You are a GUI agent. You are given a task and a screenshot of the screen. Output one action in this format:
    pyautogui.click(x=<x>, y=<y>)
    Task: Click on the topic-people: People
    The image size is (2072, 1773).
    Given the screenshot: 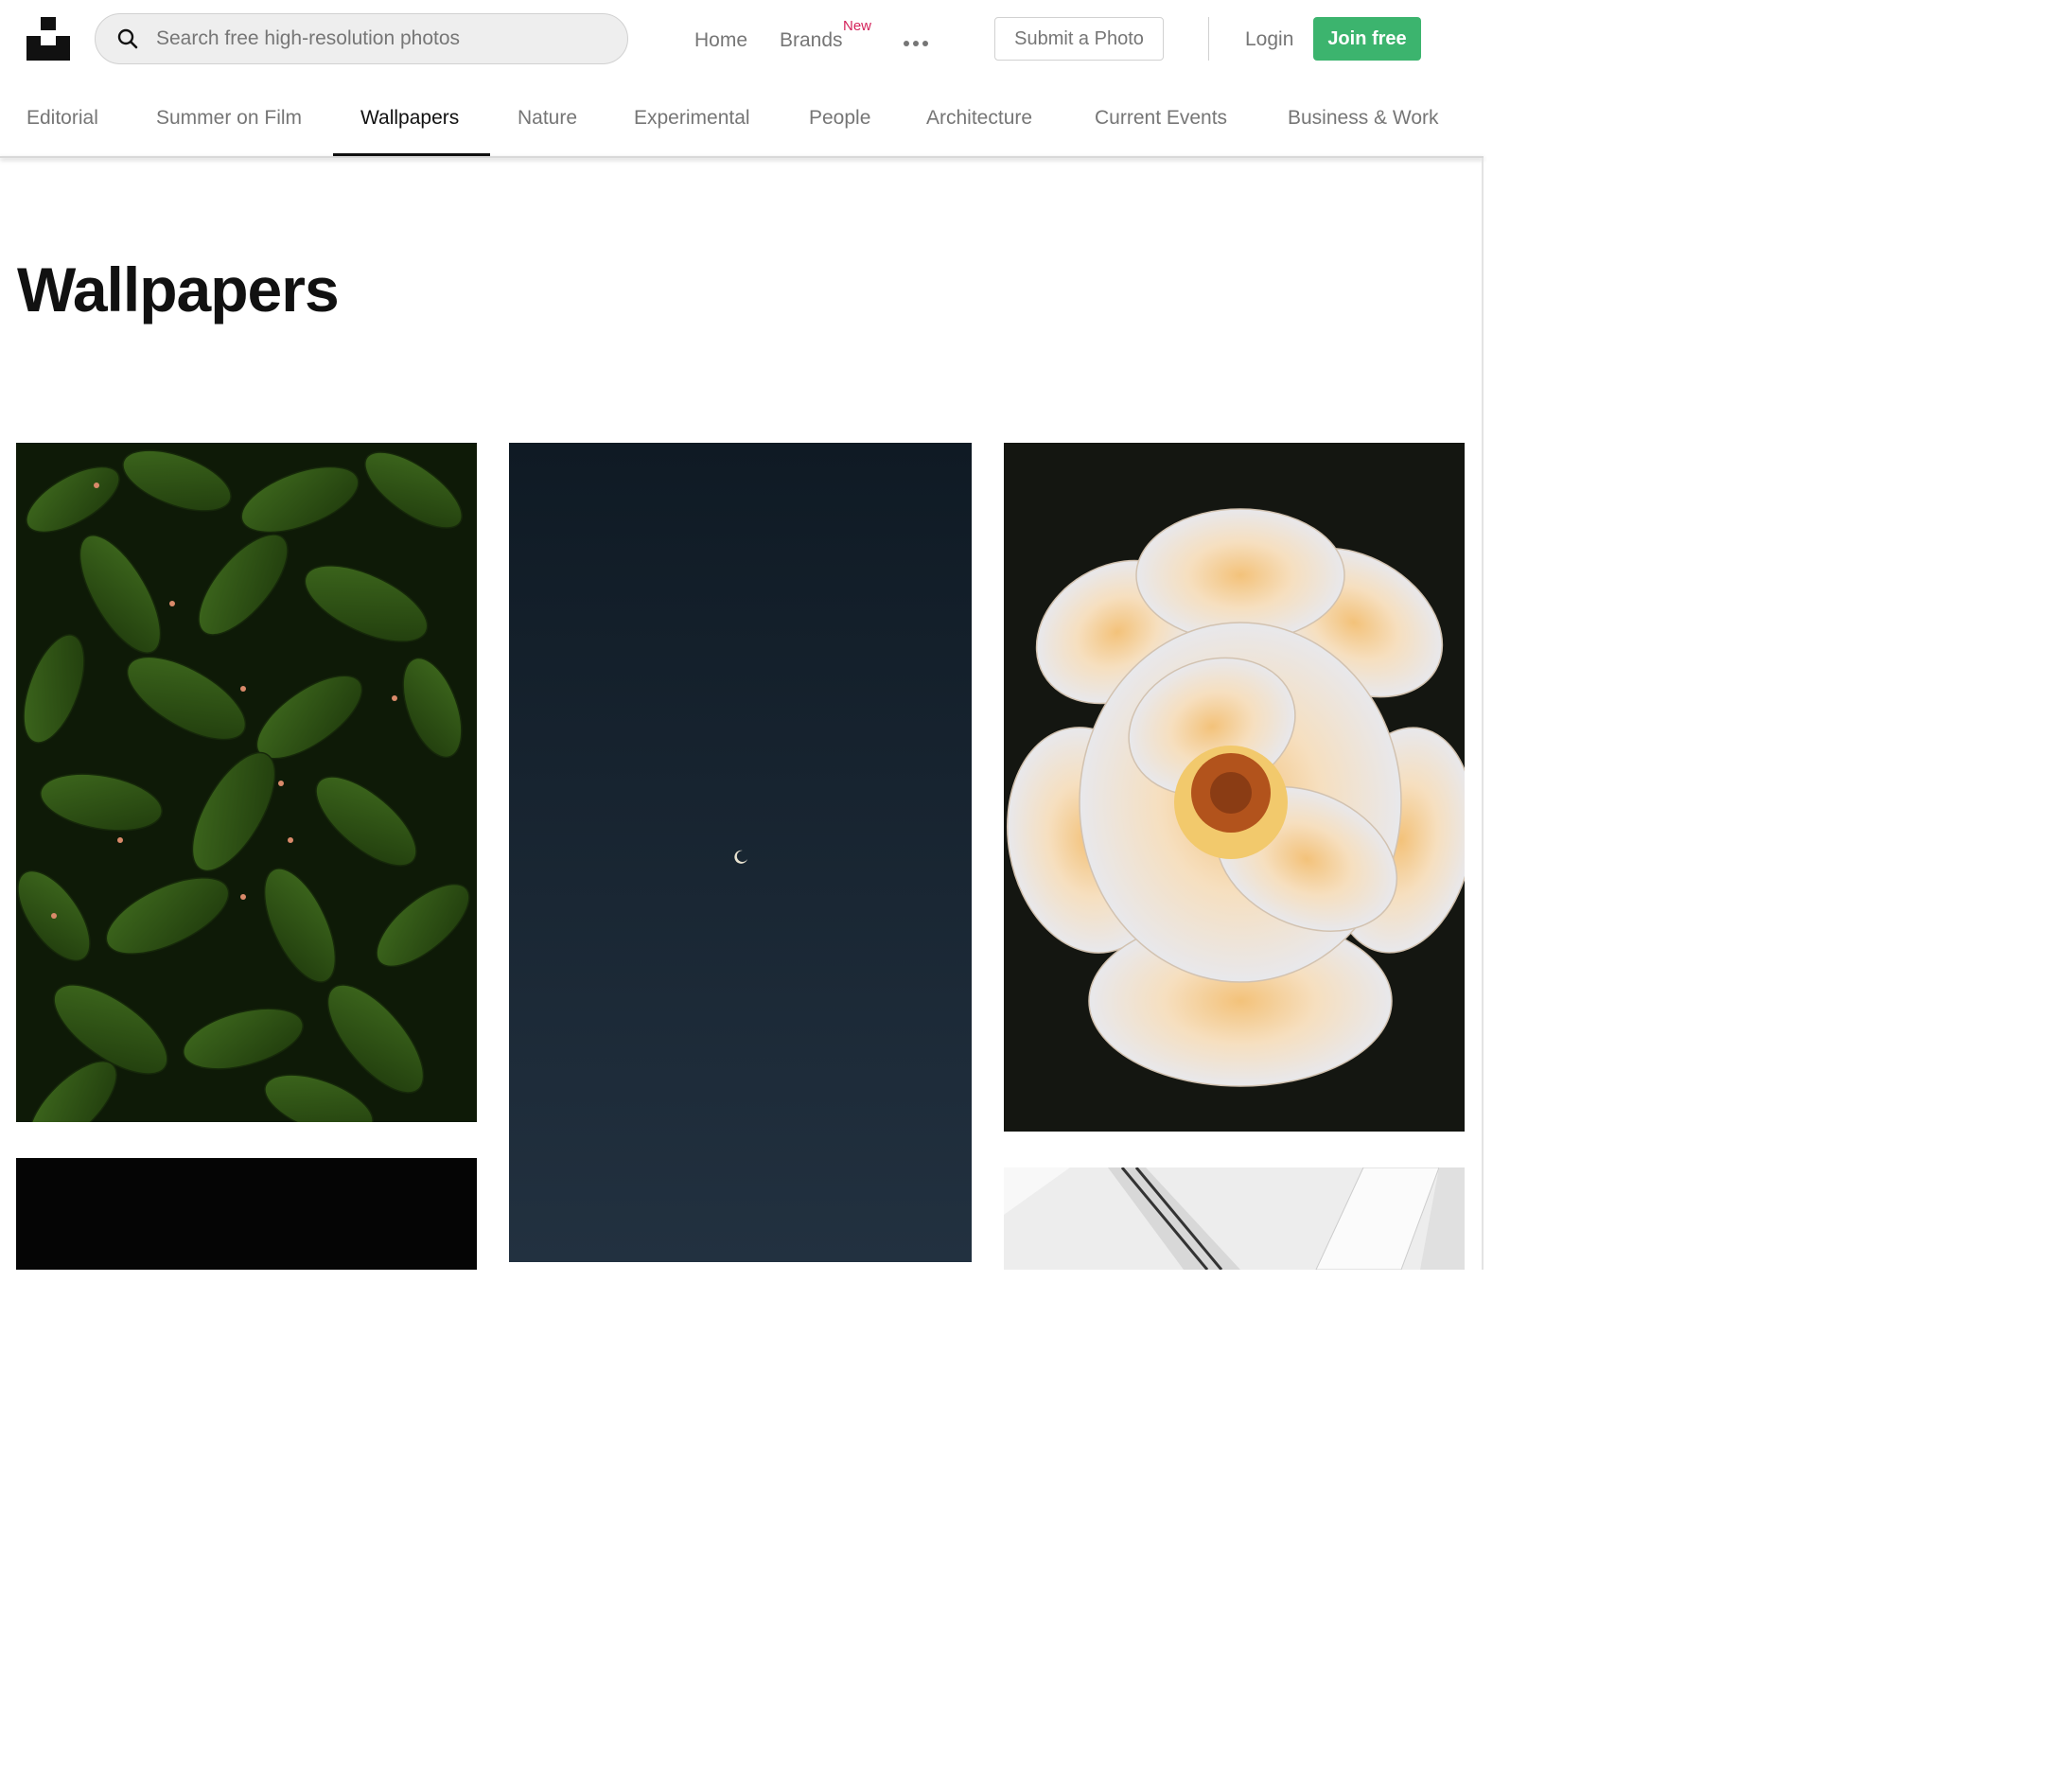 What is the action you would take?
    pyautogui.click(x=839, y=118)
    